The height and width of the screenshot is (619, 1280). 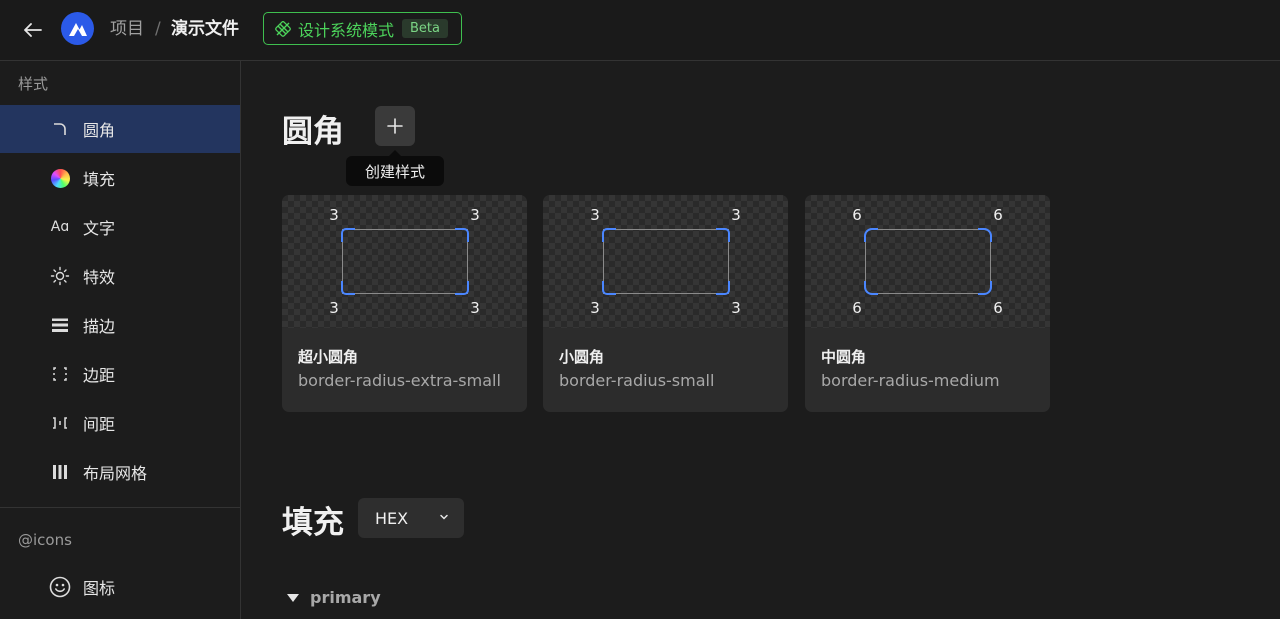 What do you see at coordinates (60, 325) in the screenshot?
I see `stroke-lines-icon` at bounding box center [60, 325].